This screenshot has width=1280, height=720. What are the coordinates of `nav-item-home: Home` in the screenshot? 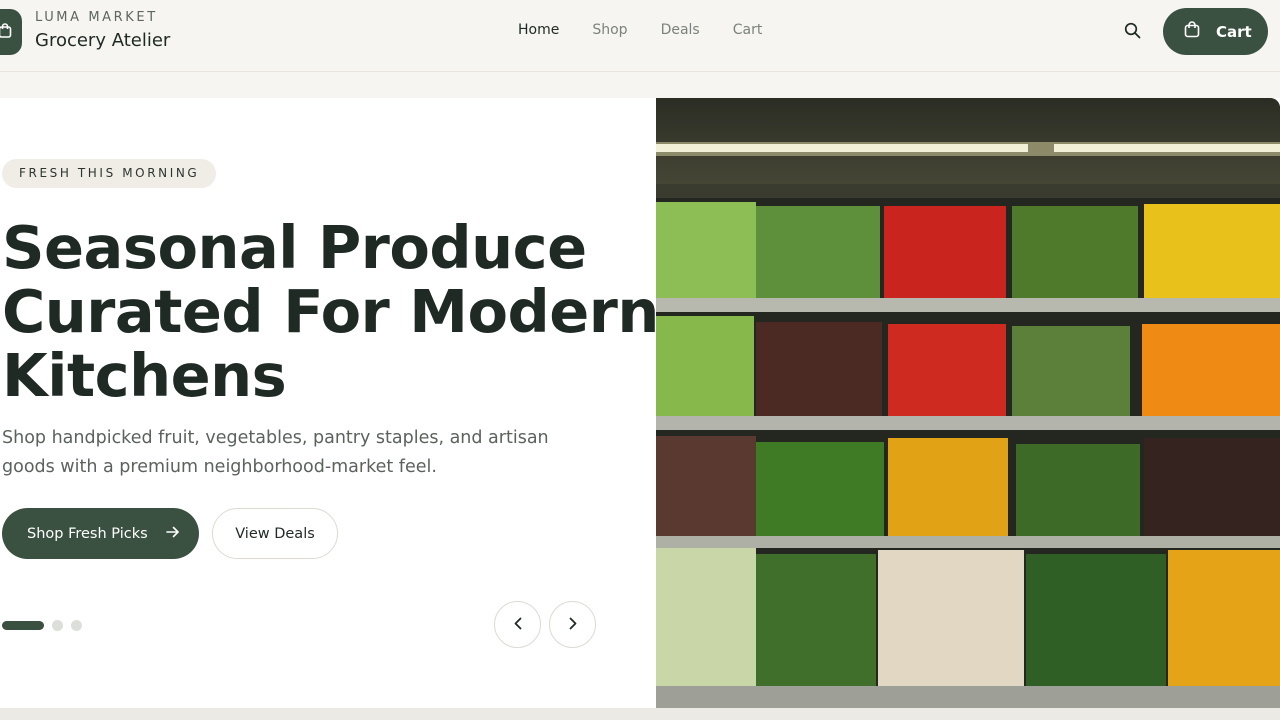 It's located at (538, 30).